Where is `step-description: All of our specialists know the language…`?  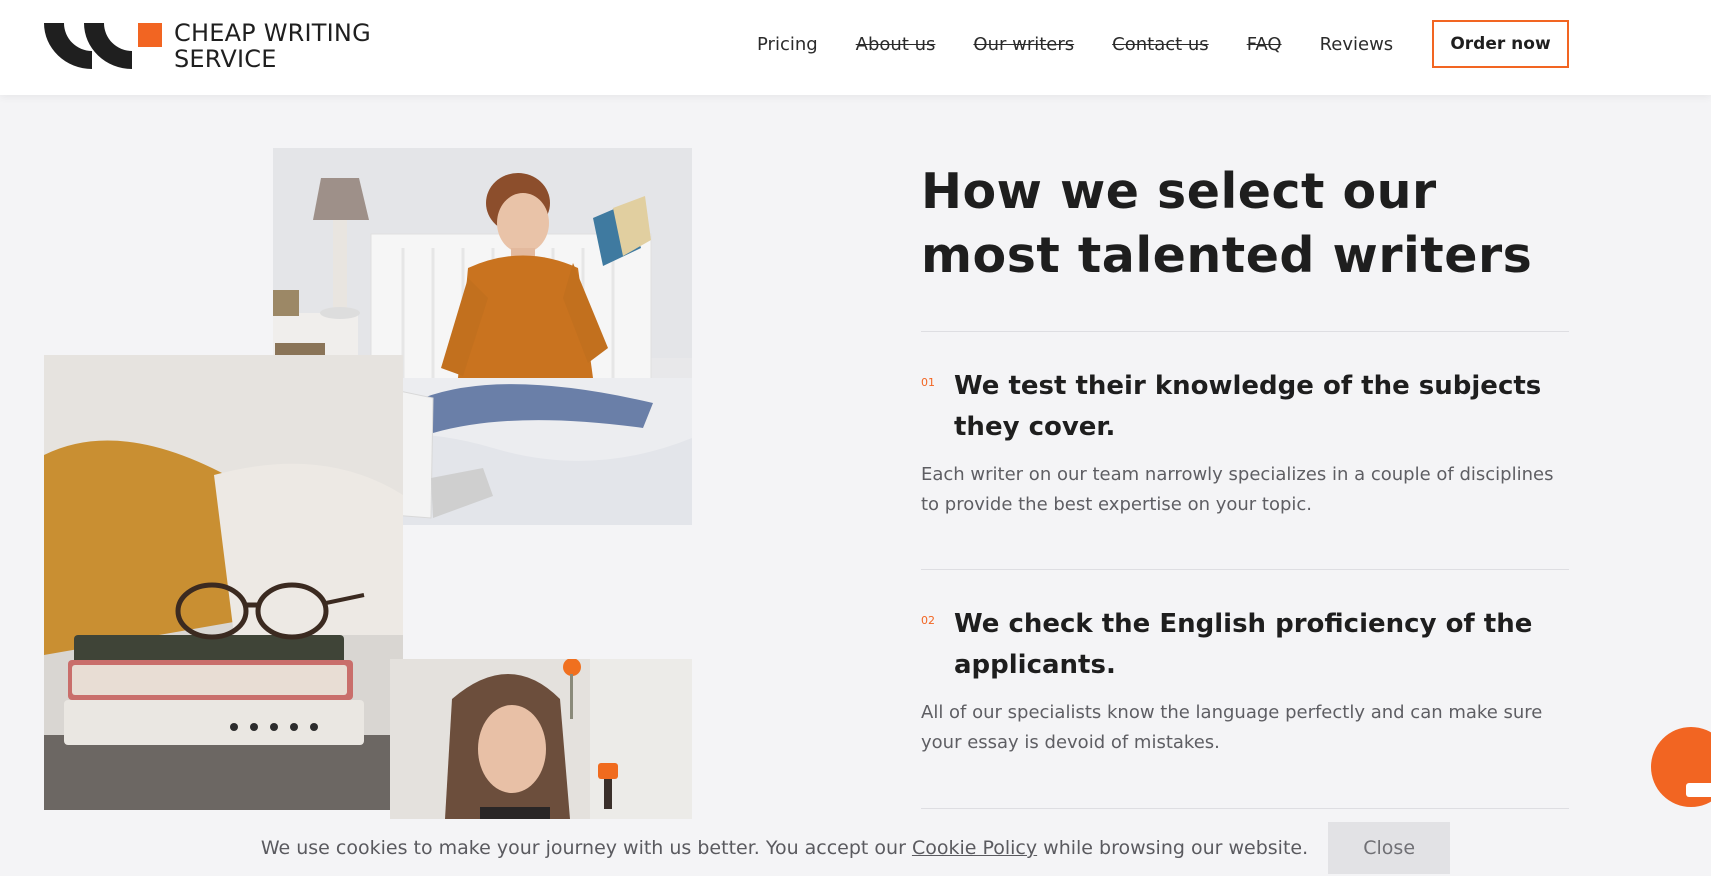 step-description: All of our specialists know the language… is located at coordinates (1232, 727).